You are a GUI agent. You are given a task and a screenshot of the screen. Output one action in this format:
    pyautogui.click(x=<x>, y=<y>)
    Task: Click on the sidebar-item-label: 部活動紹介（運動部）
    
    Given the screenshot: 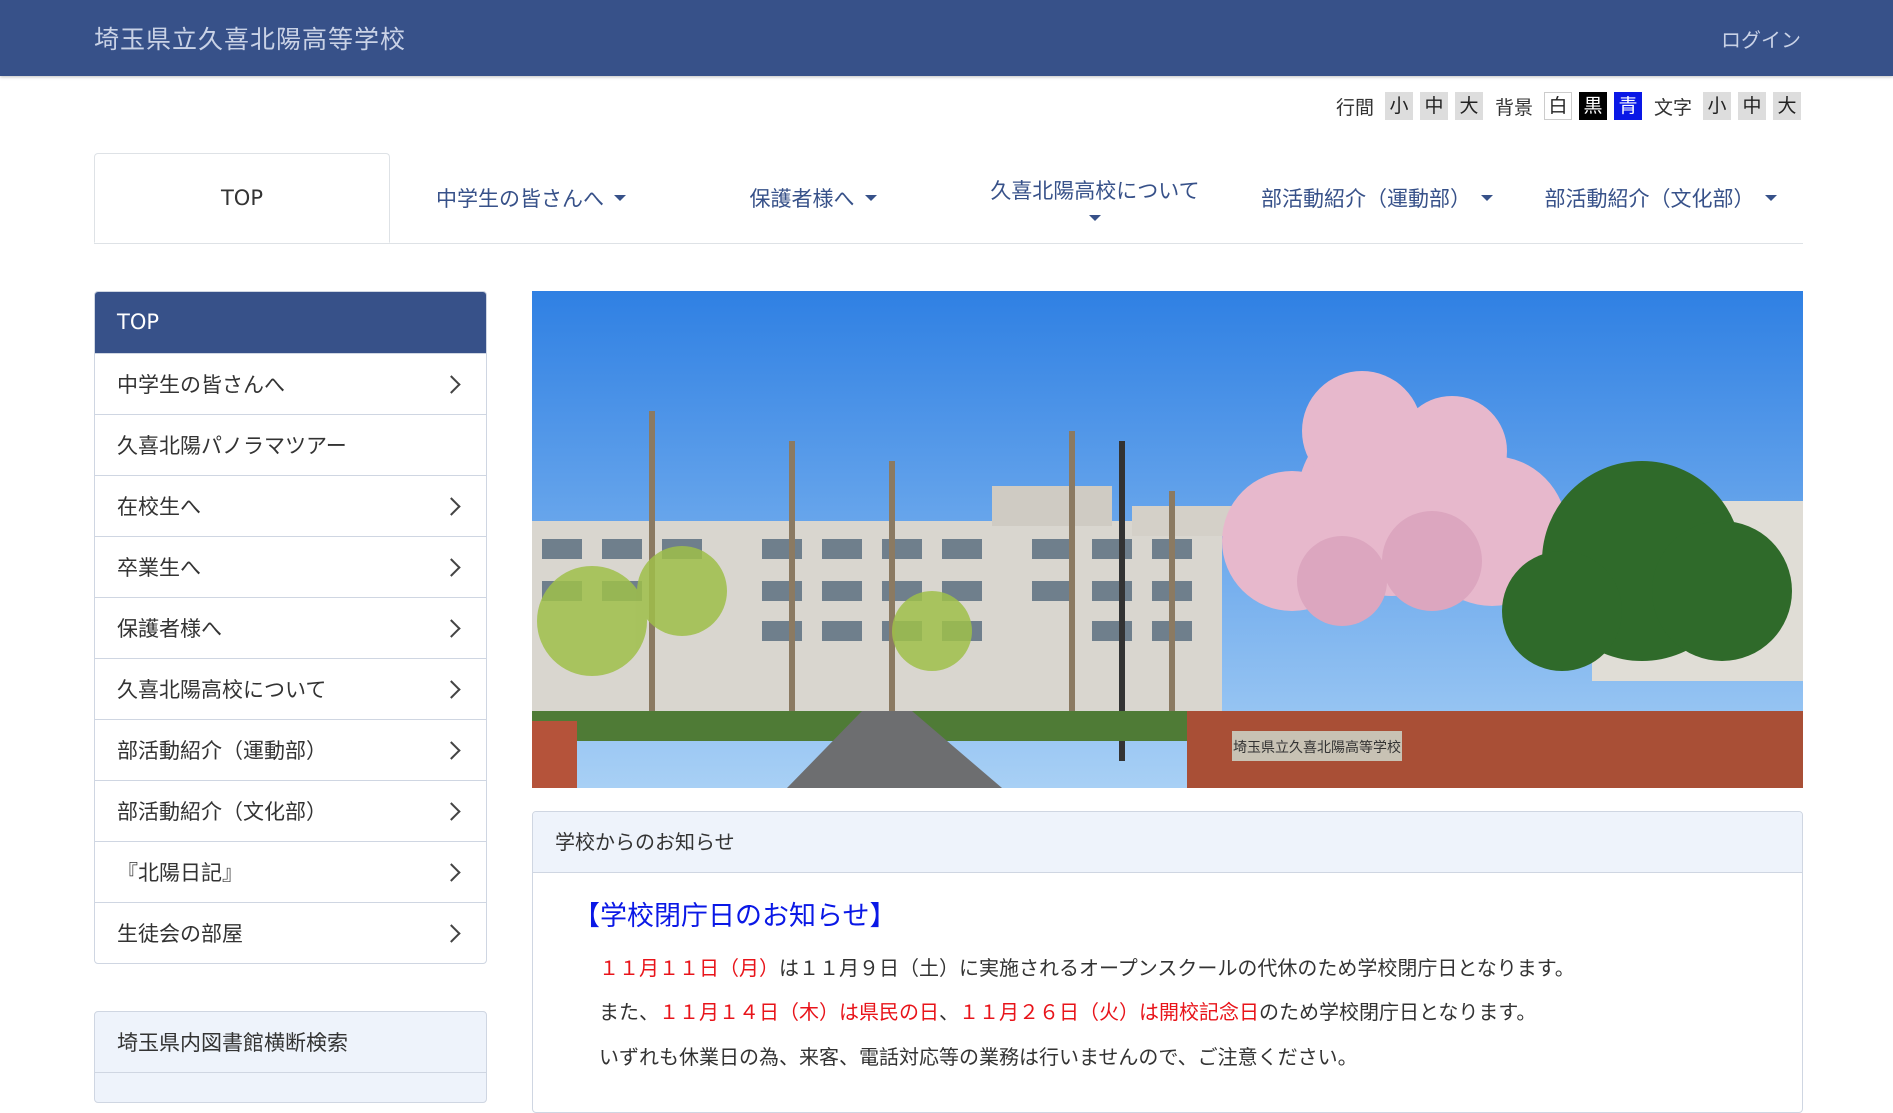 What is the action you would take?
    pyautogui.click(x=222, y=751)
    